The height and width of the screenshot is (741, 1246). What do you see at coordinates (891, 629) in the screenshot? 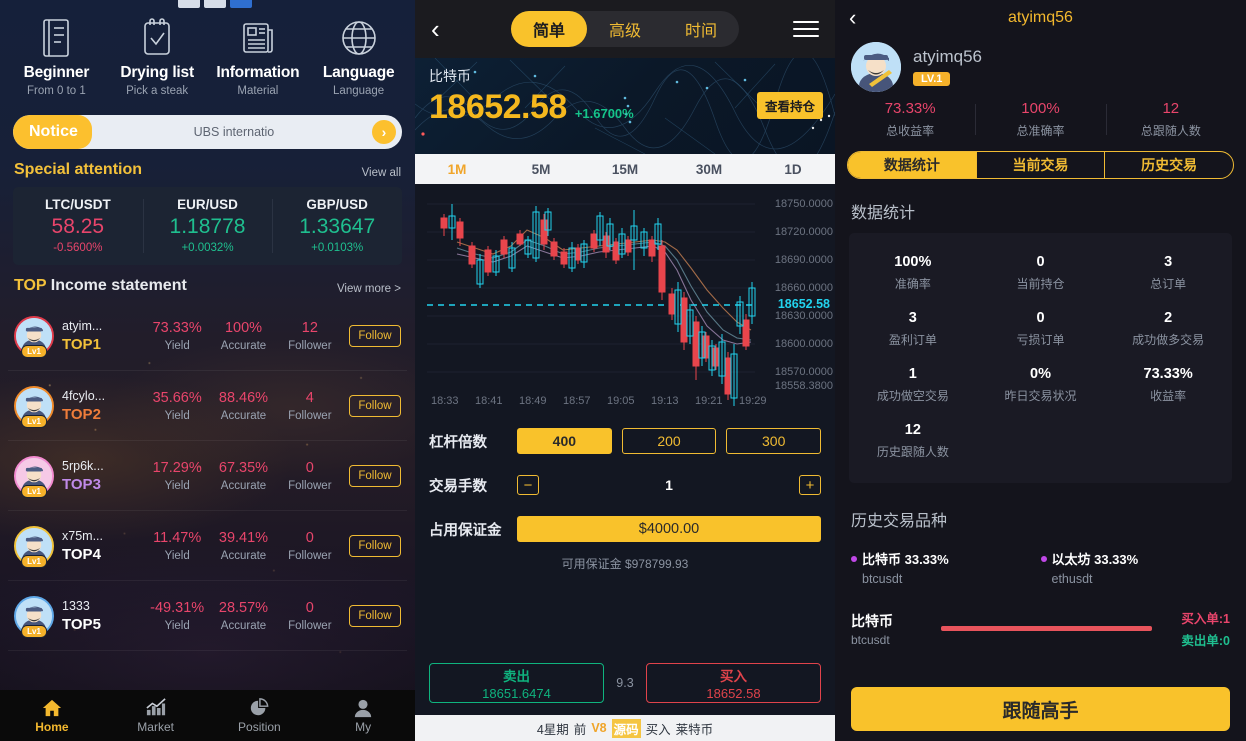
I see `variety-bar-label: 比特币 btcusdt` at bounding box center [891, 629].